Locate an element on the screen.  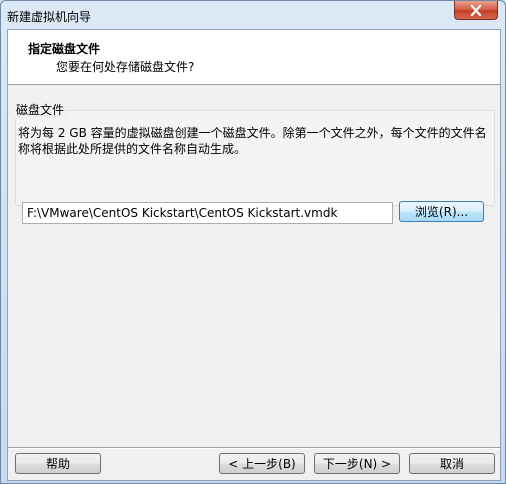
page-title: 指定磁盘文件 is located at coordinates (64, 49).